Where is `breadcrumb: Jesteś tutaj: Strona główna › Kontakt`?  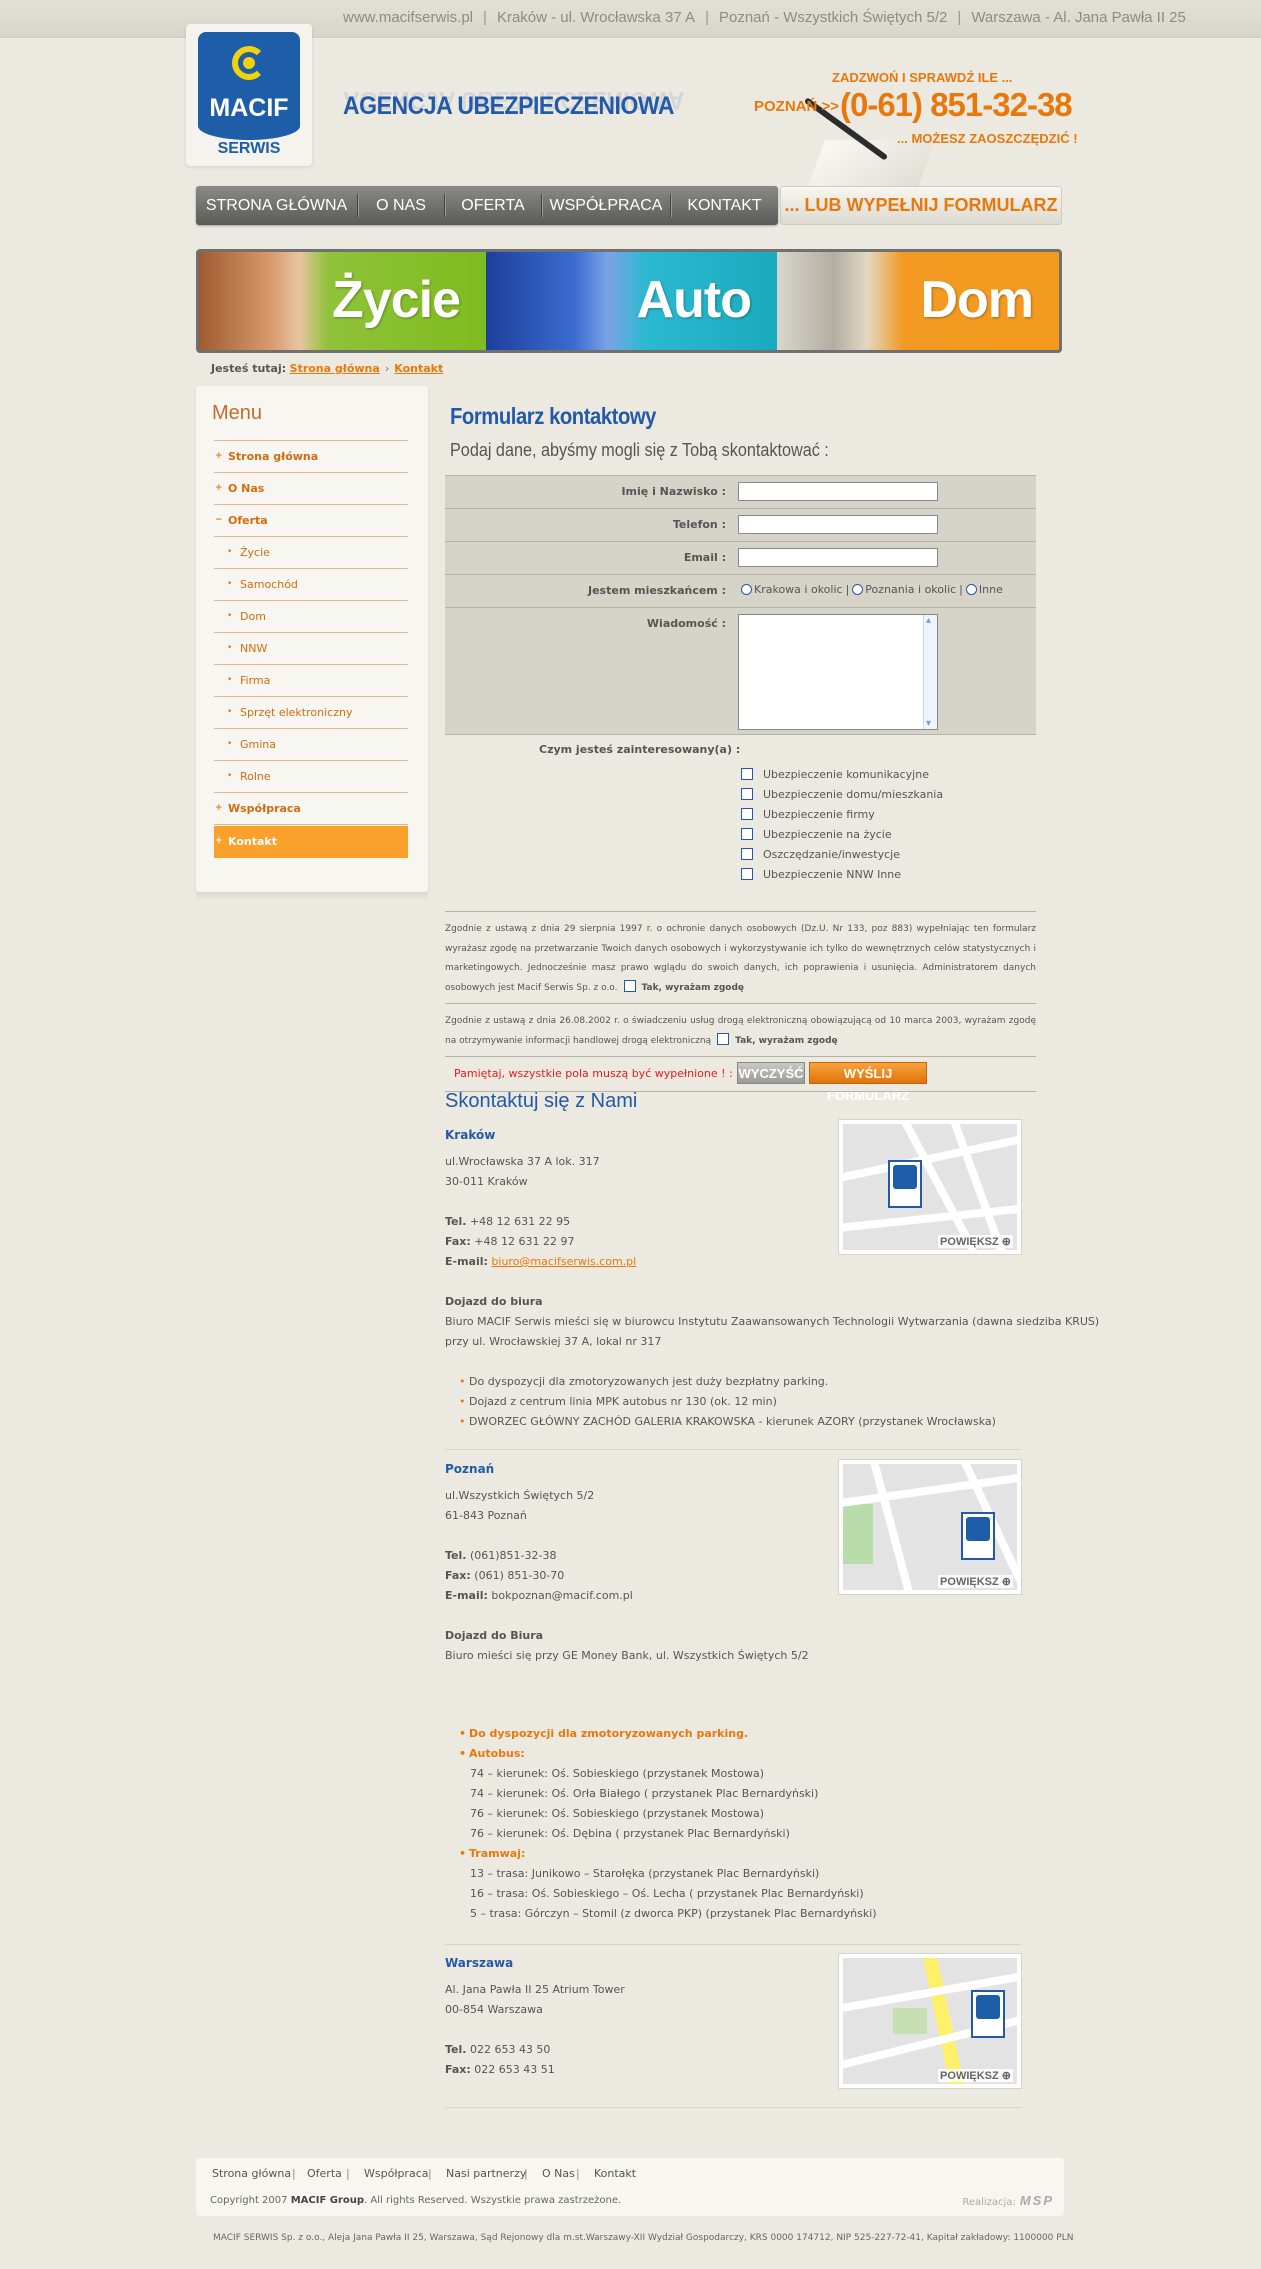
breadcrumb: Jesteś tutaj: Strona główna › Kontakt is located at coordinates (327, 368).